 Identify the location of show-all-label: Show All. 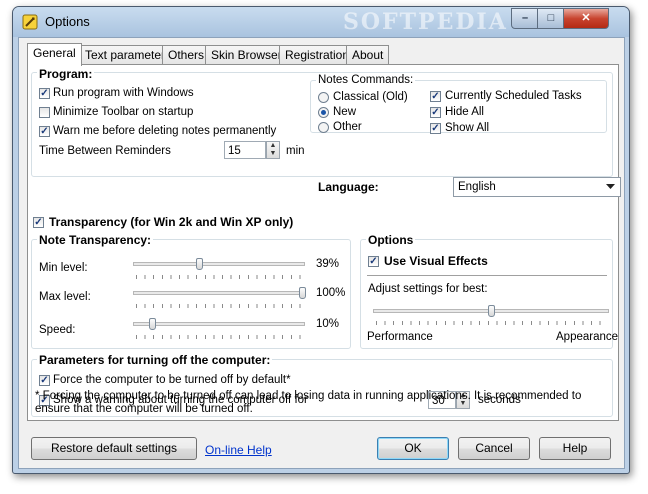
(467, 128).